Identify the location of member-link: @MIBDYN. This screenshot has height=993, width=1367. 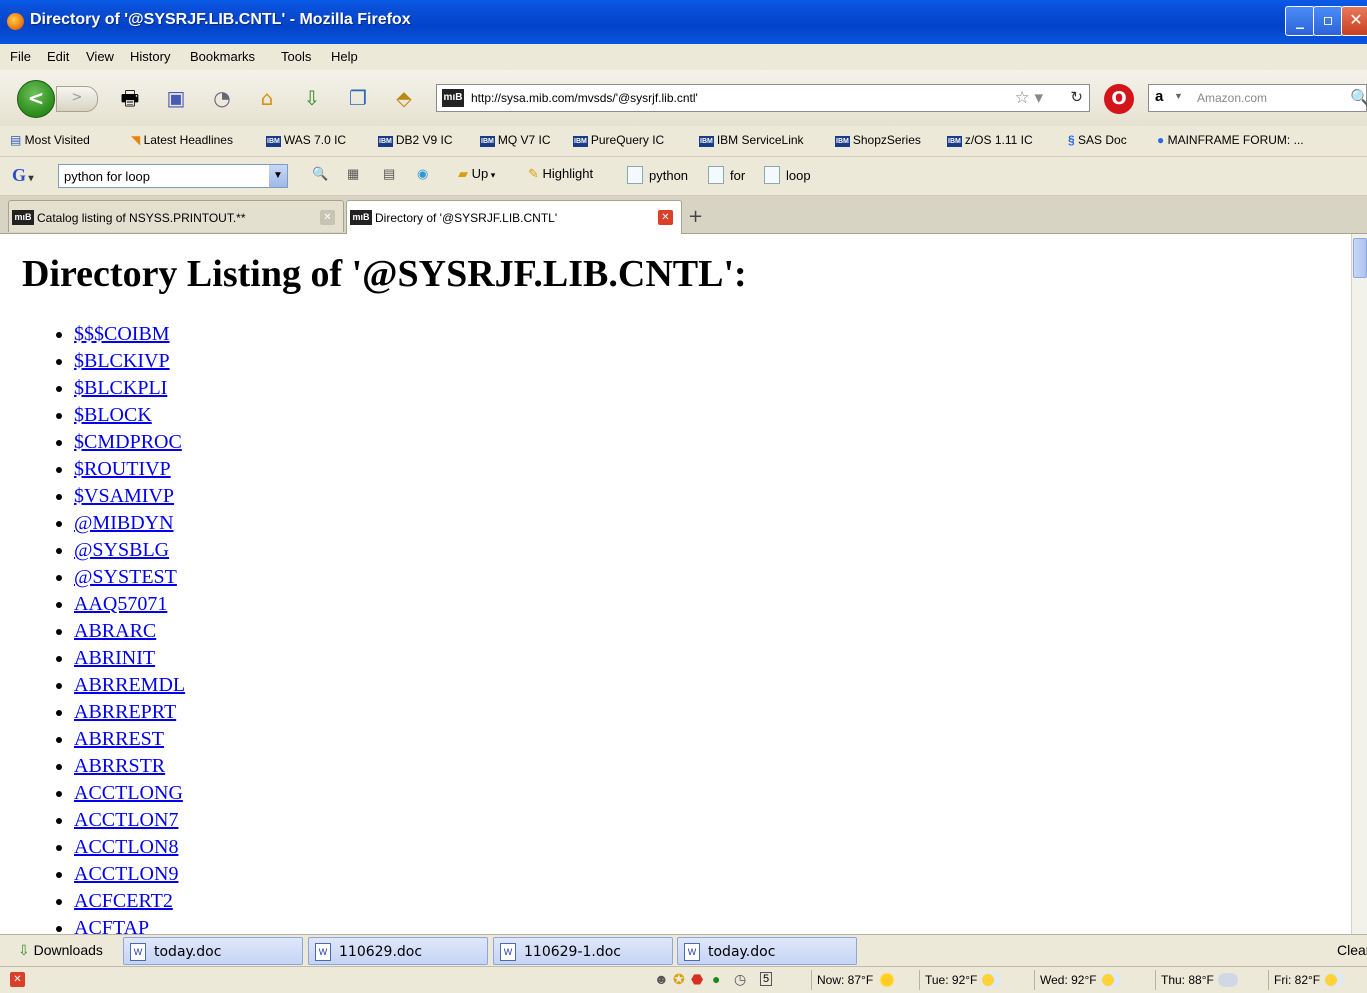
(124, 523).